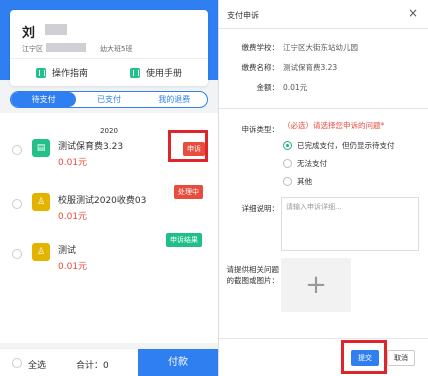 This screenshot has height=376, width=428. What do you see at coordinates (260, 47) in the screenshot?
I see `school-label: 缴费学校：` at bounding box center [260, 47].